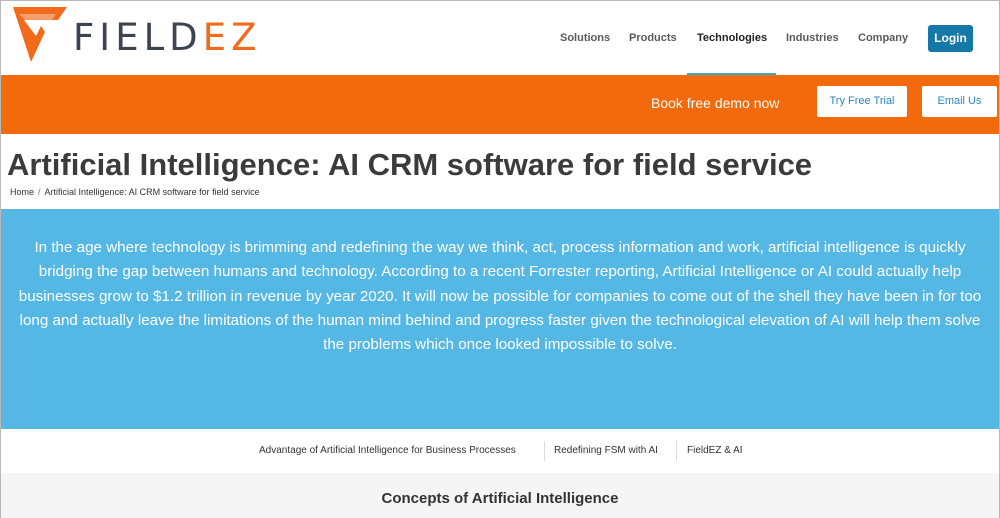 The height and width of the screenshot is (518, 1000). What do you see at coordinates (40, 34) in the screenshot?
I see `logo-mark-icon` at bounding box center [40, 34].